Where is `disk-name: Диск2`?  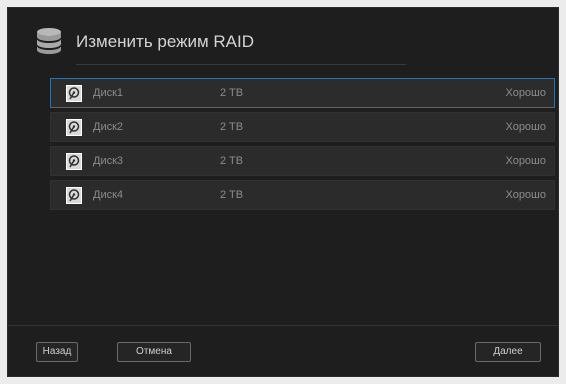 disk-name: Диск2 is located at coordinates (108, 127).